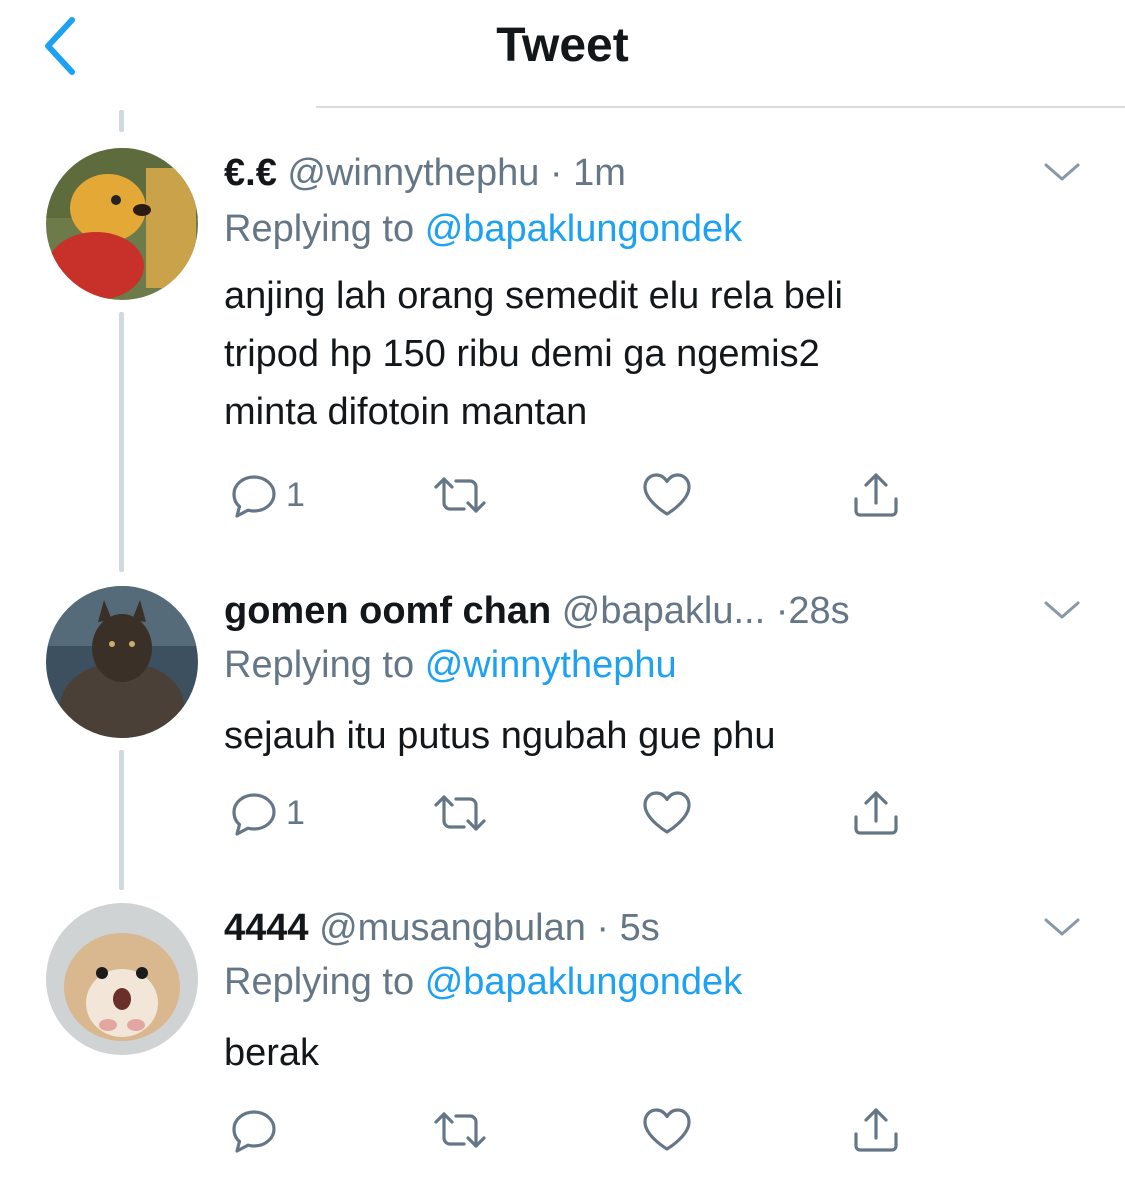 The height and width of the screenshot is (1177, 1125). I want to click on tweet-header: 4444 @musangbulan · 5s, so click(442, 928).